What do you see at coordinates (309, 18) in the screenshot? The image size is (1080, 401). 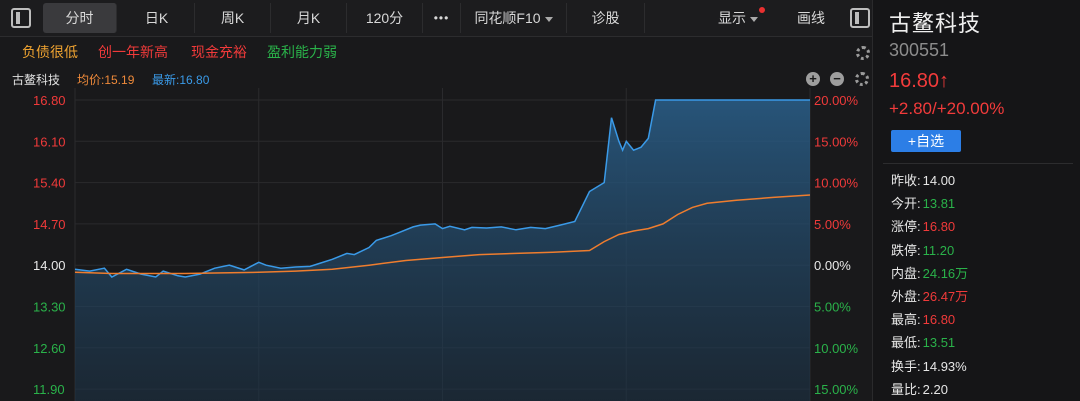 I see `tab-monthly-k: 月K` at bounding box center [309, 18].